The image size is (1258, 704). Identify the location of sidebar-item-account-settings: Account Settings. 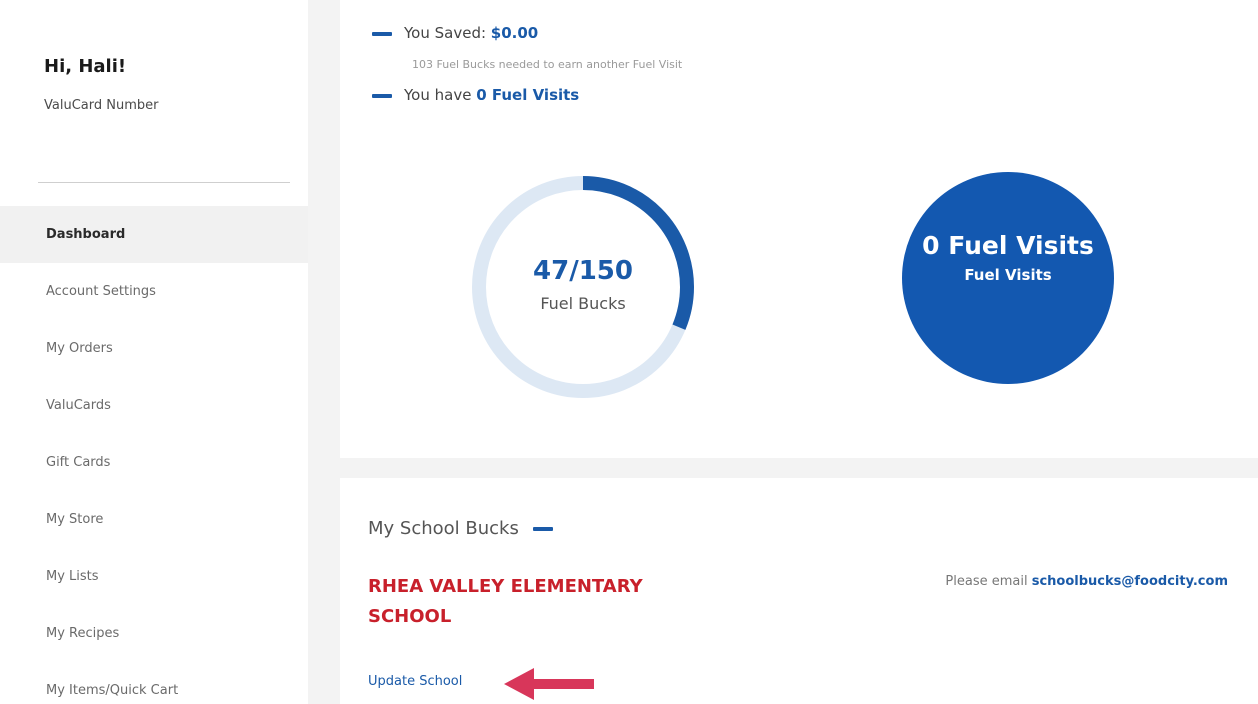
(154, 291).